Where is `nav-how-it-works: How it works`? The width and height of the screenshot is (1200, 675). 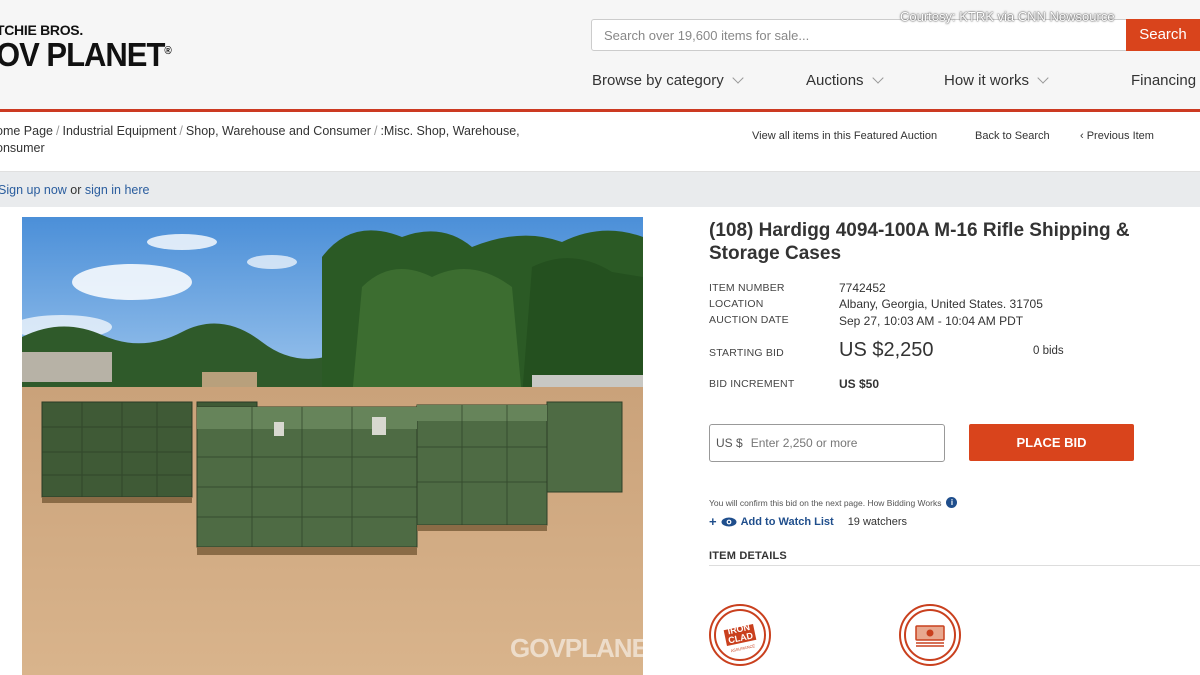
nav-how-it-works: How it works is located at coordinates (996, 80).